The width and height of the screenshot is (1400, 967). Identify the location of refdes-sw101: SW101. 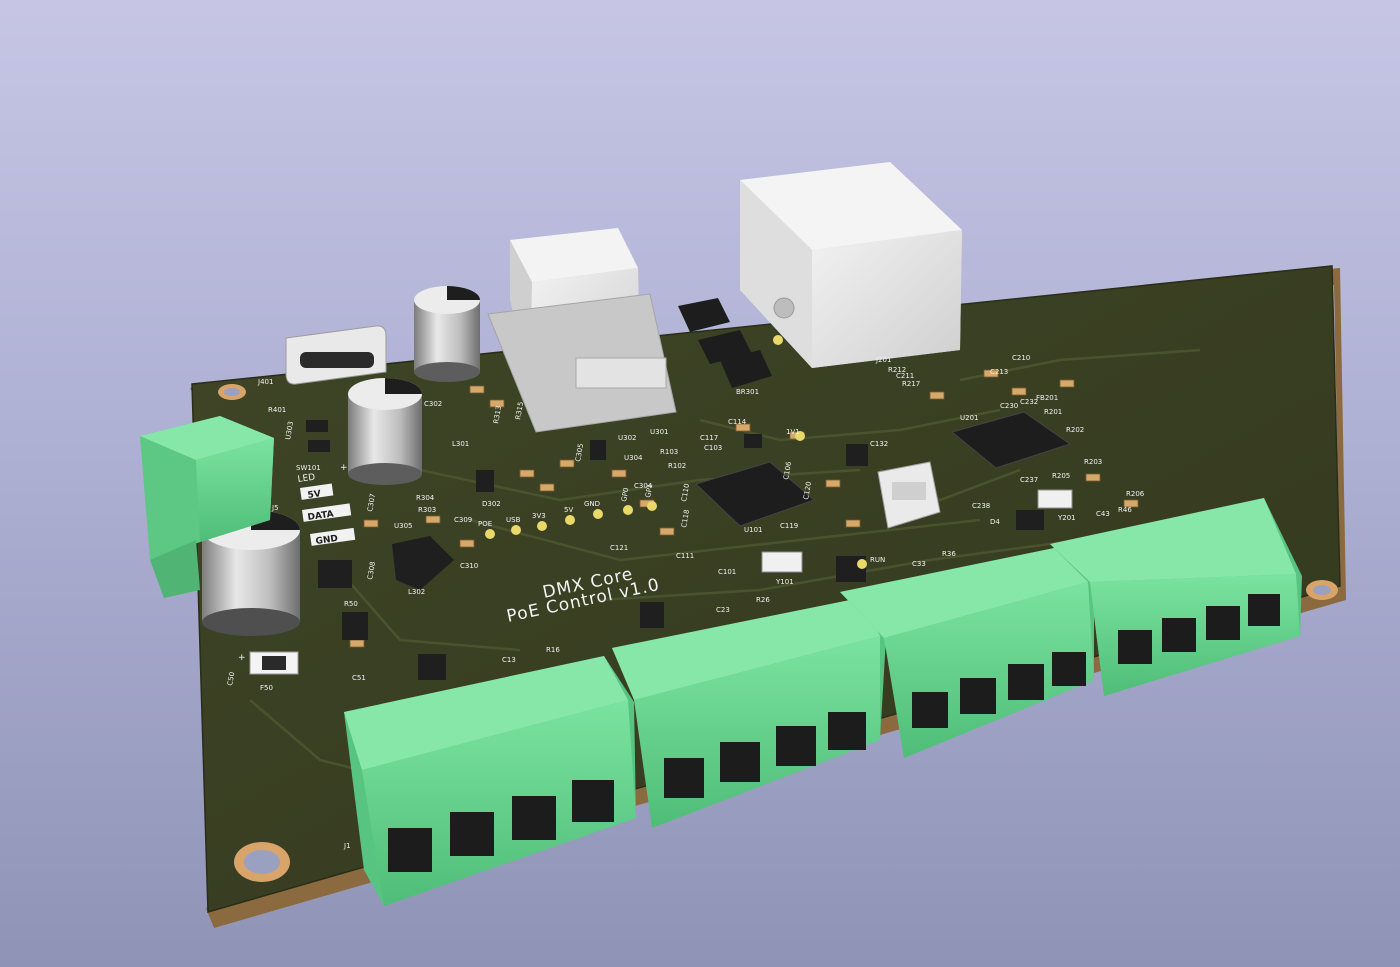
(308, 468).